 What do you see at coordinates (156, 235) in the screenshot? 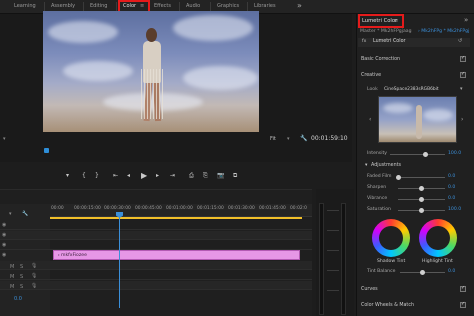
I see `track-v2` at bounding box center [156, 235].